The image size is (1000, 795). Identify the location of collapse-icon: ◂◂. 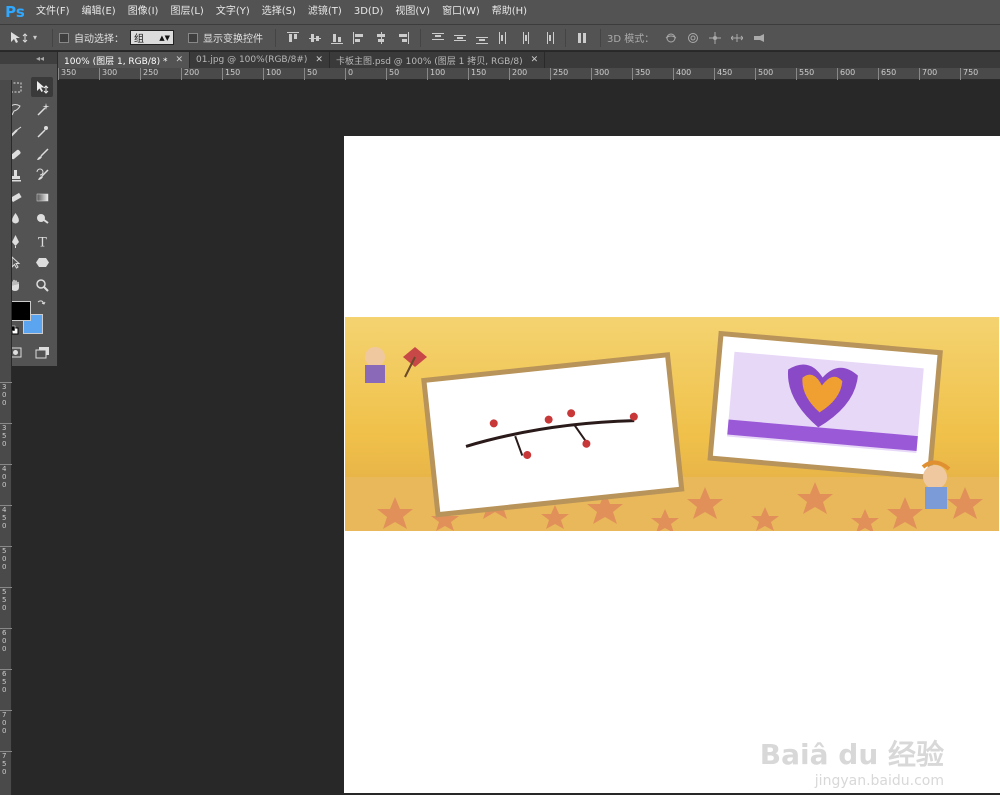
(40, 58).